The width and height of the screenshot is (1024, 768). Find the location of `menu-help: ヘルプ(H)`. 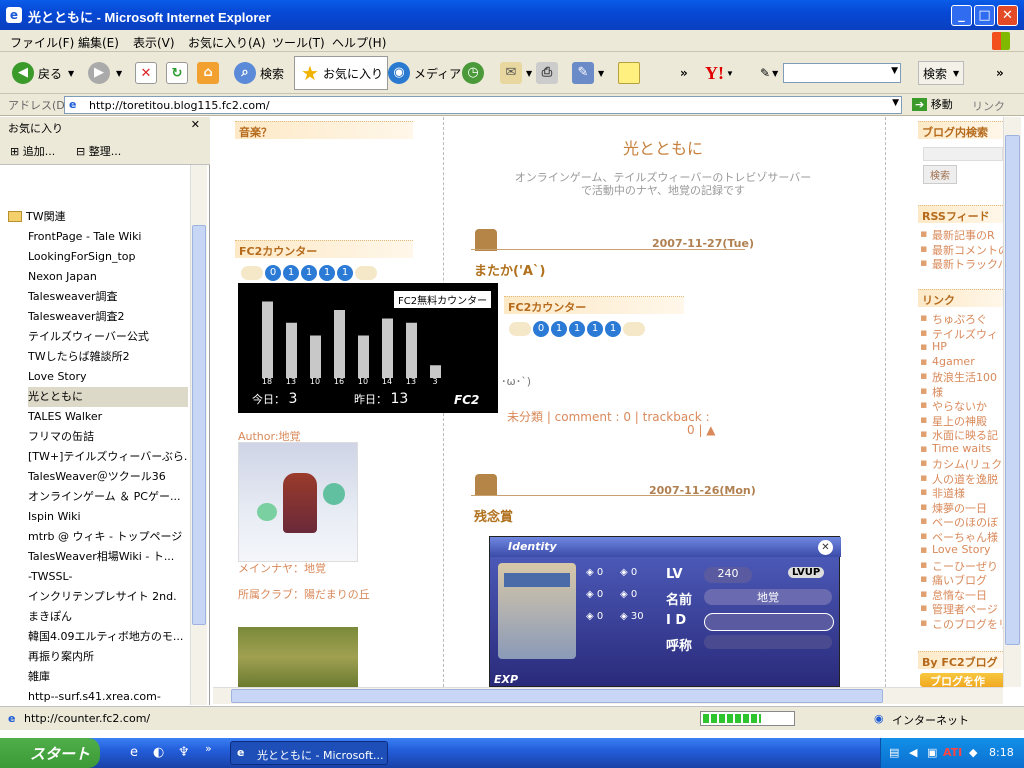

menu-help: ヘルプ(H) is located at coordinates (359, 42).